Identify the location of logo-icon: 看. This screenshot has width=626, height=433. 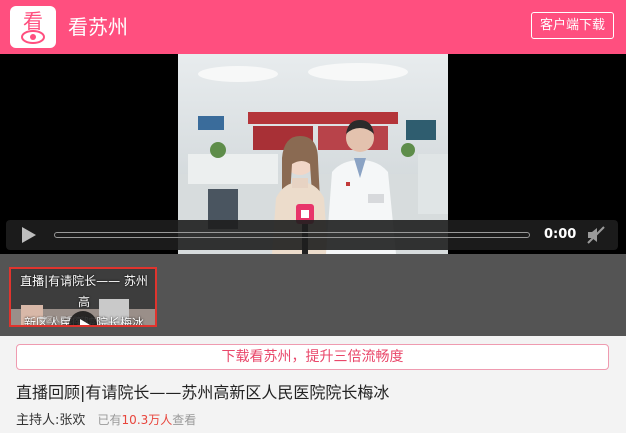
(33, 26).